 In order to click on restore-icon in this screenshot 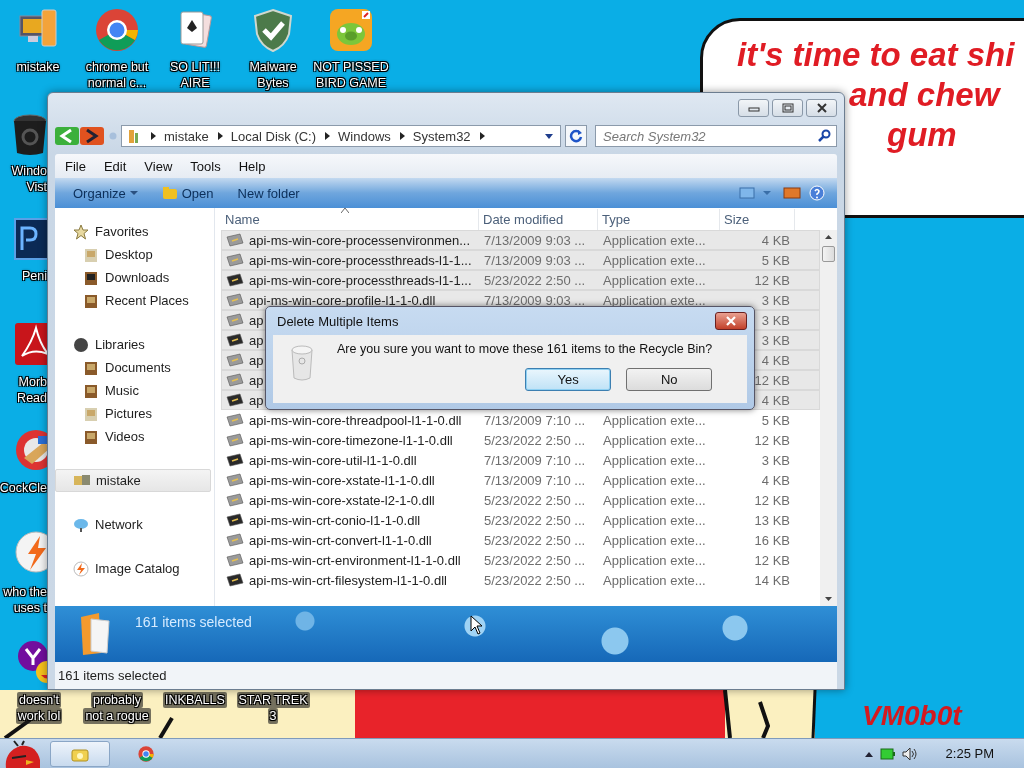, I will do `click(787, 108)`.